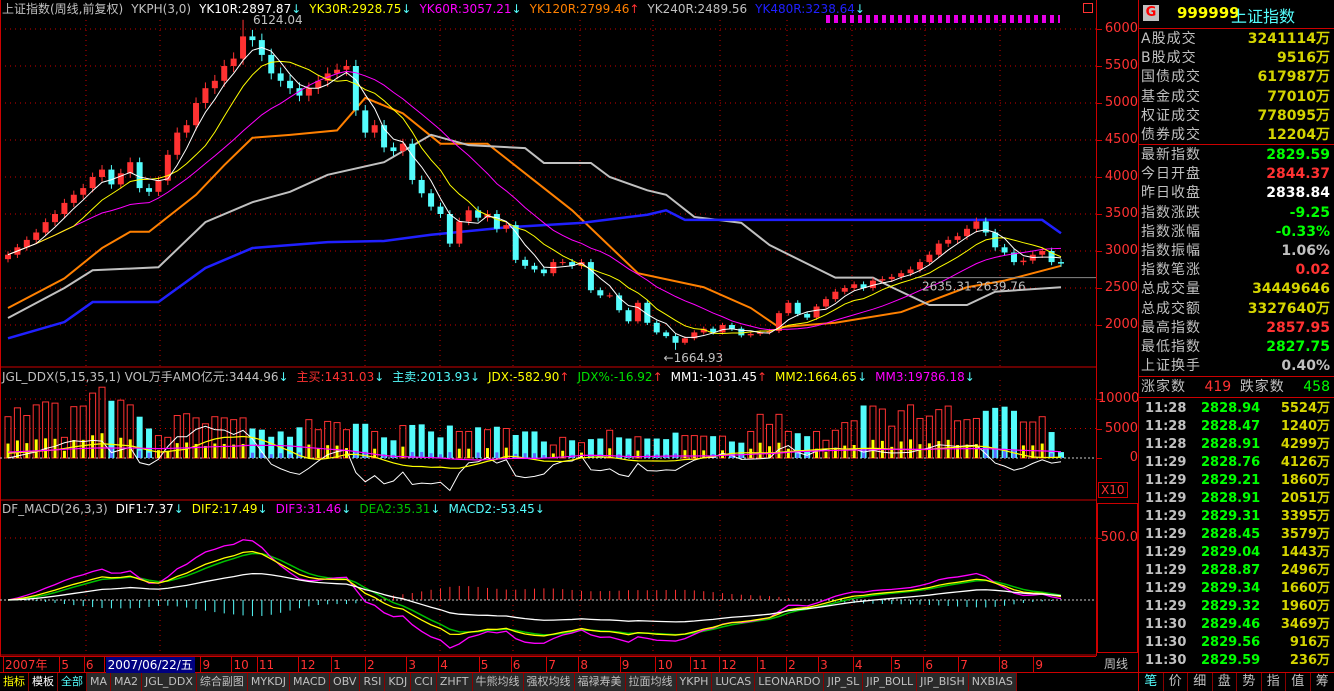 The image size is (1334, 691). Describe the element at coordinates (1121, 287) in the screenshot. I see `price-tick-label: 2500` at that location.